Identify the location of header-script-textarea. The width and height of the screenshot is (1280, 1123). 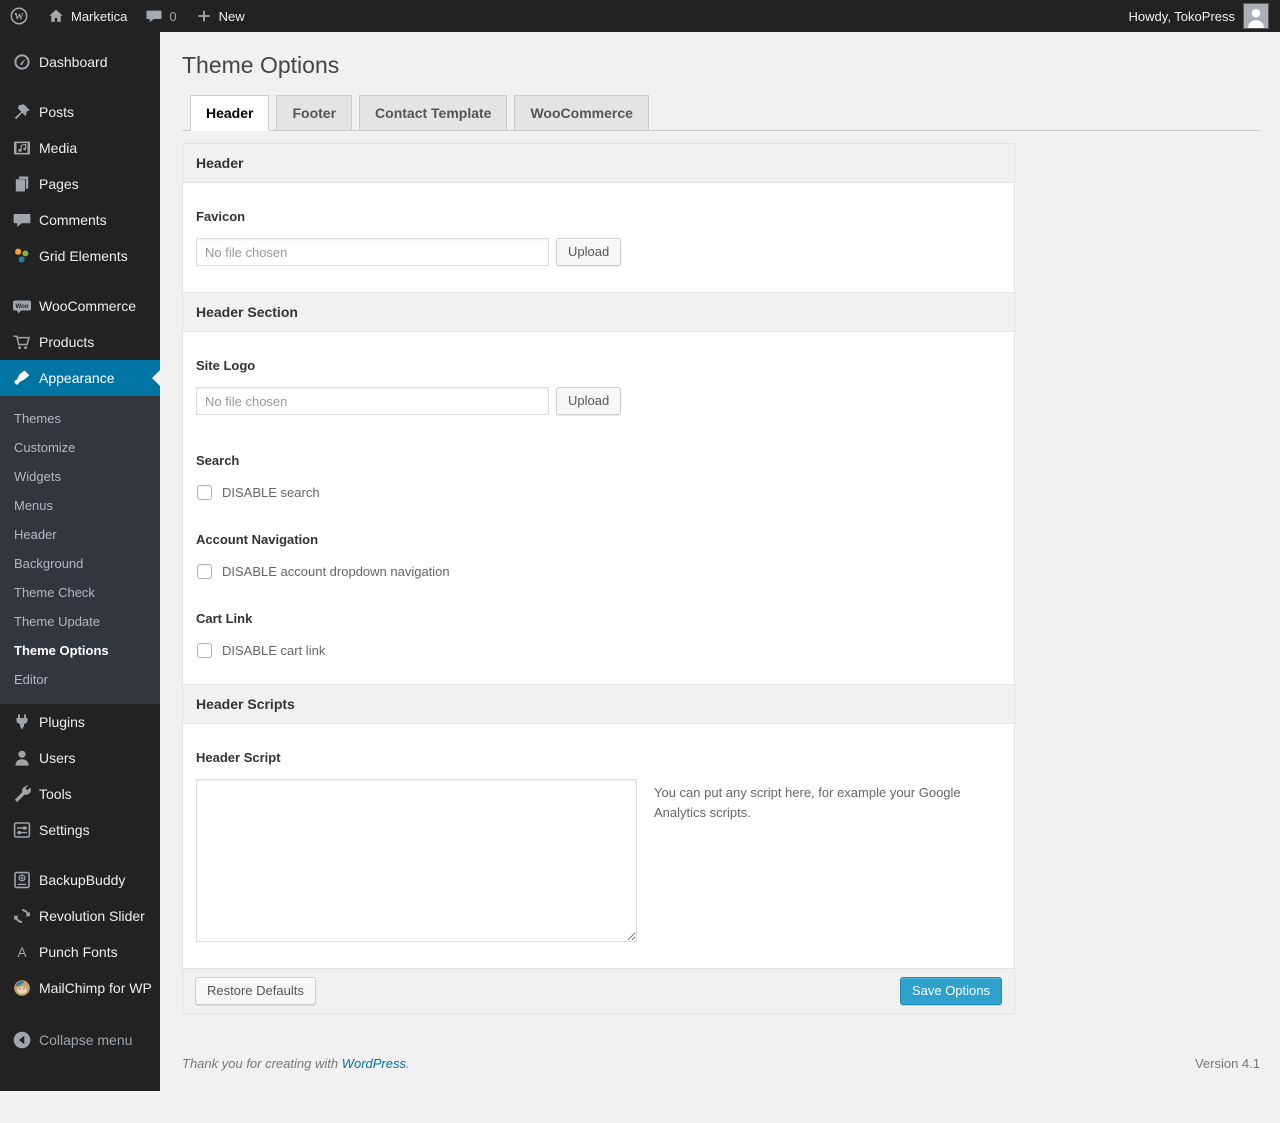
(416, 860).